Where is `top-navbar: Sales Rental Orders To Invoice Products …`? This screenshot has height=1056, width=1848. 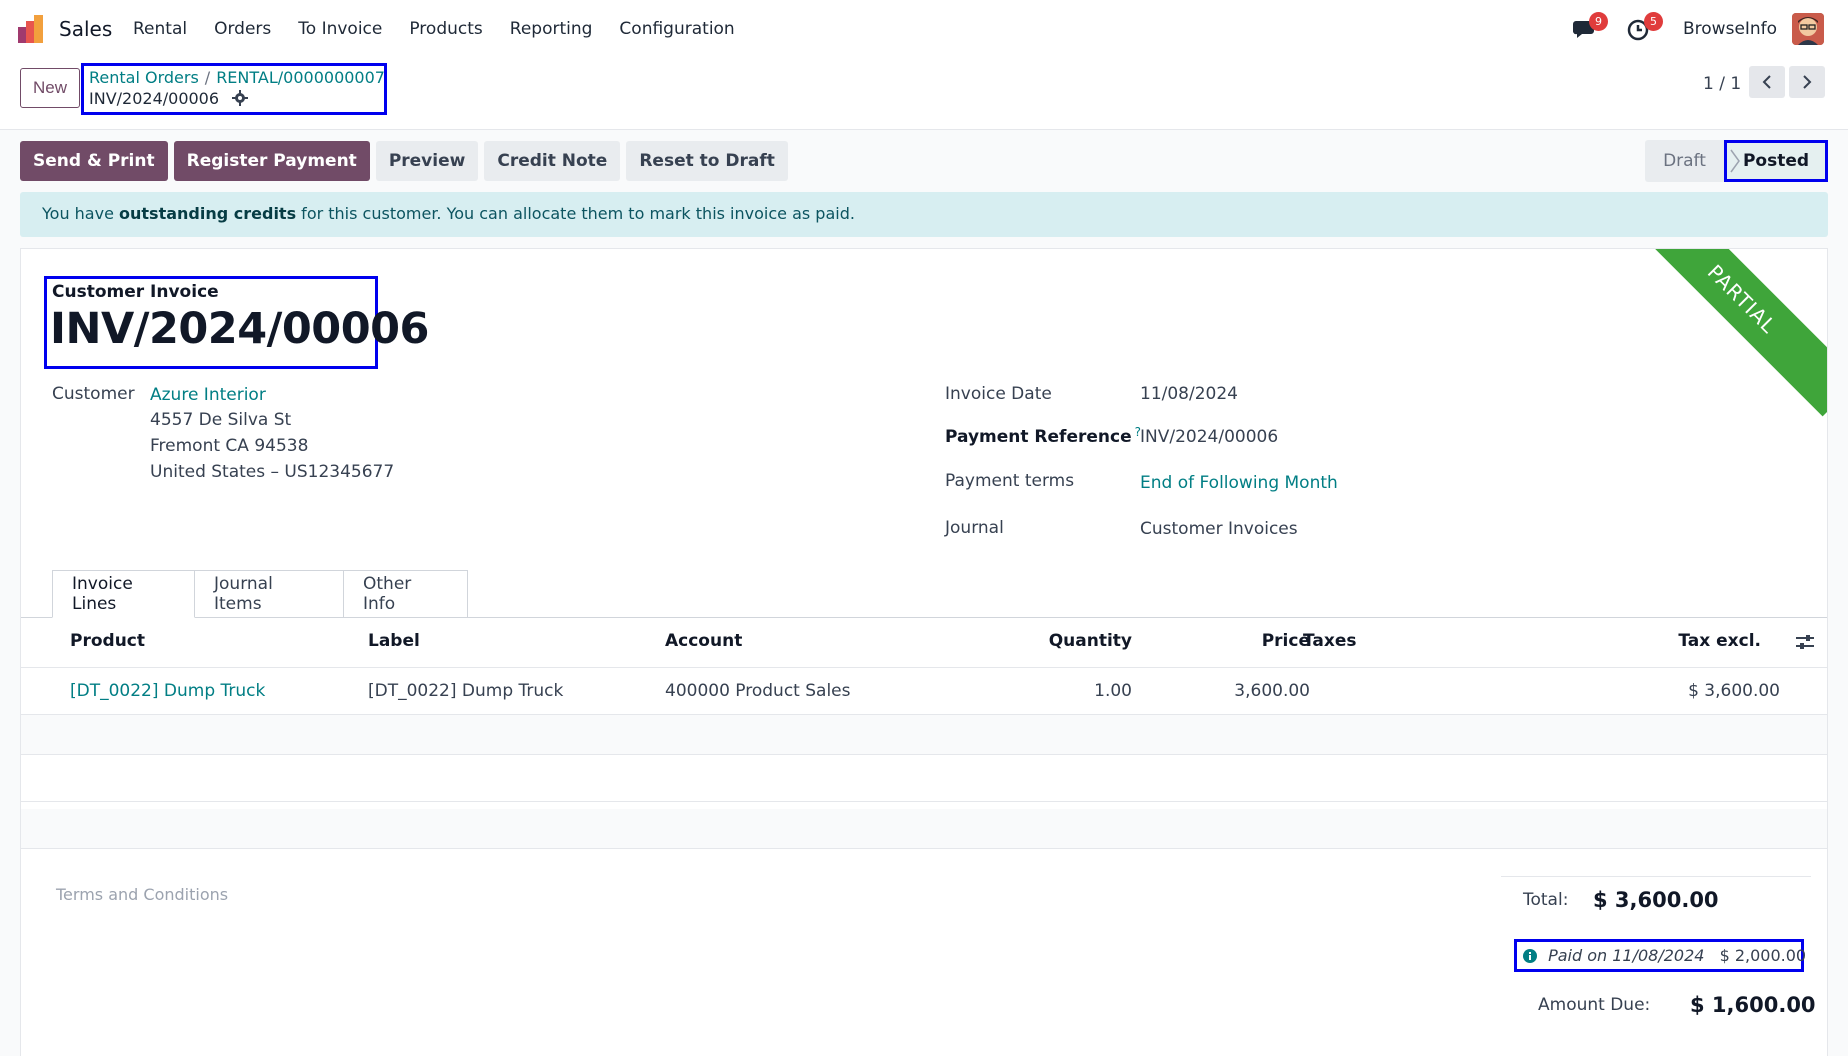 top-navbar: Sales Rental Orders To Invoice Products … is located at coordinates (924, 29).